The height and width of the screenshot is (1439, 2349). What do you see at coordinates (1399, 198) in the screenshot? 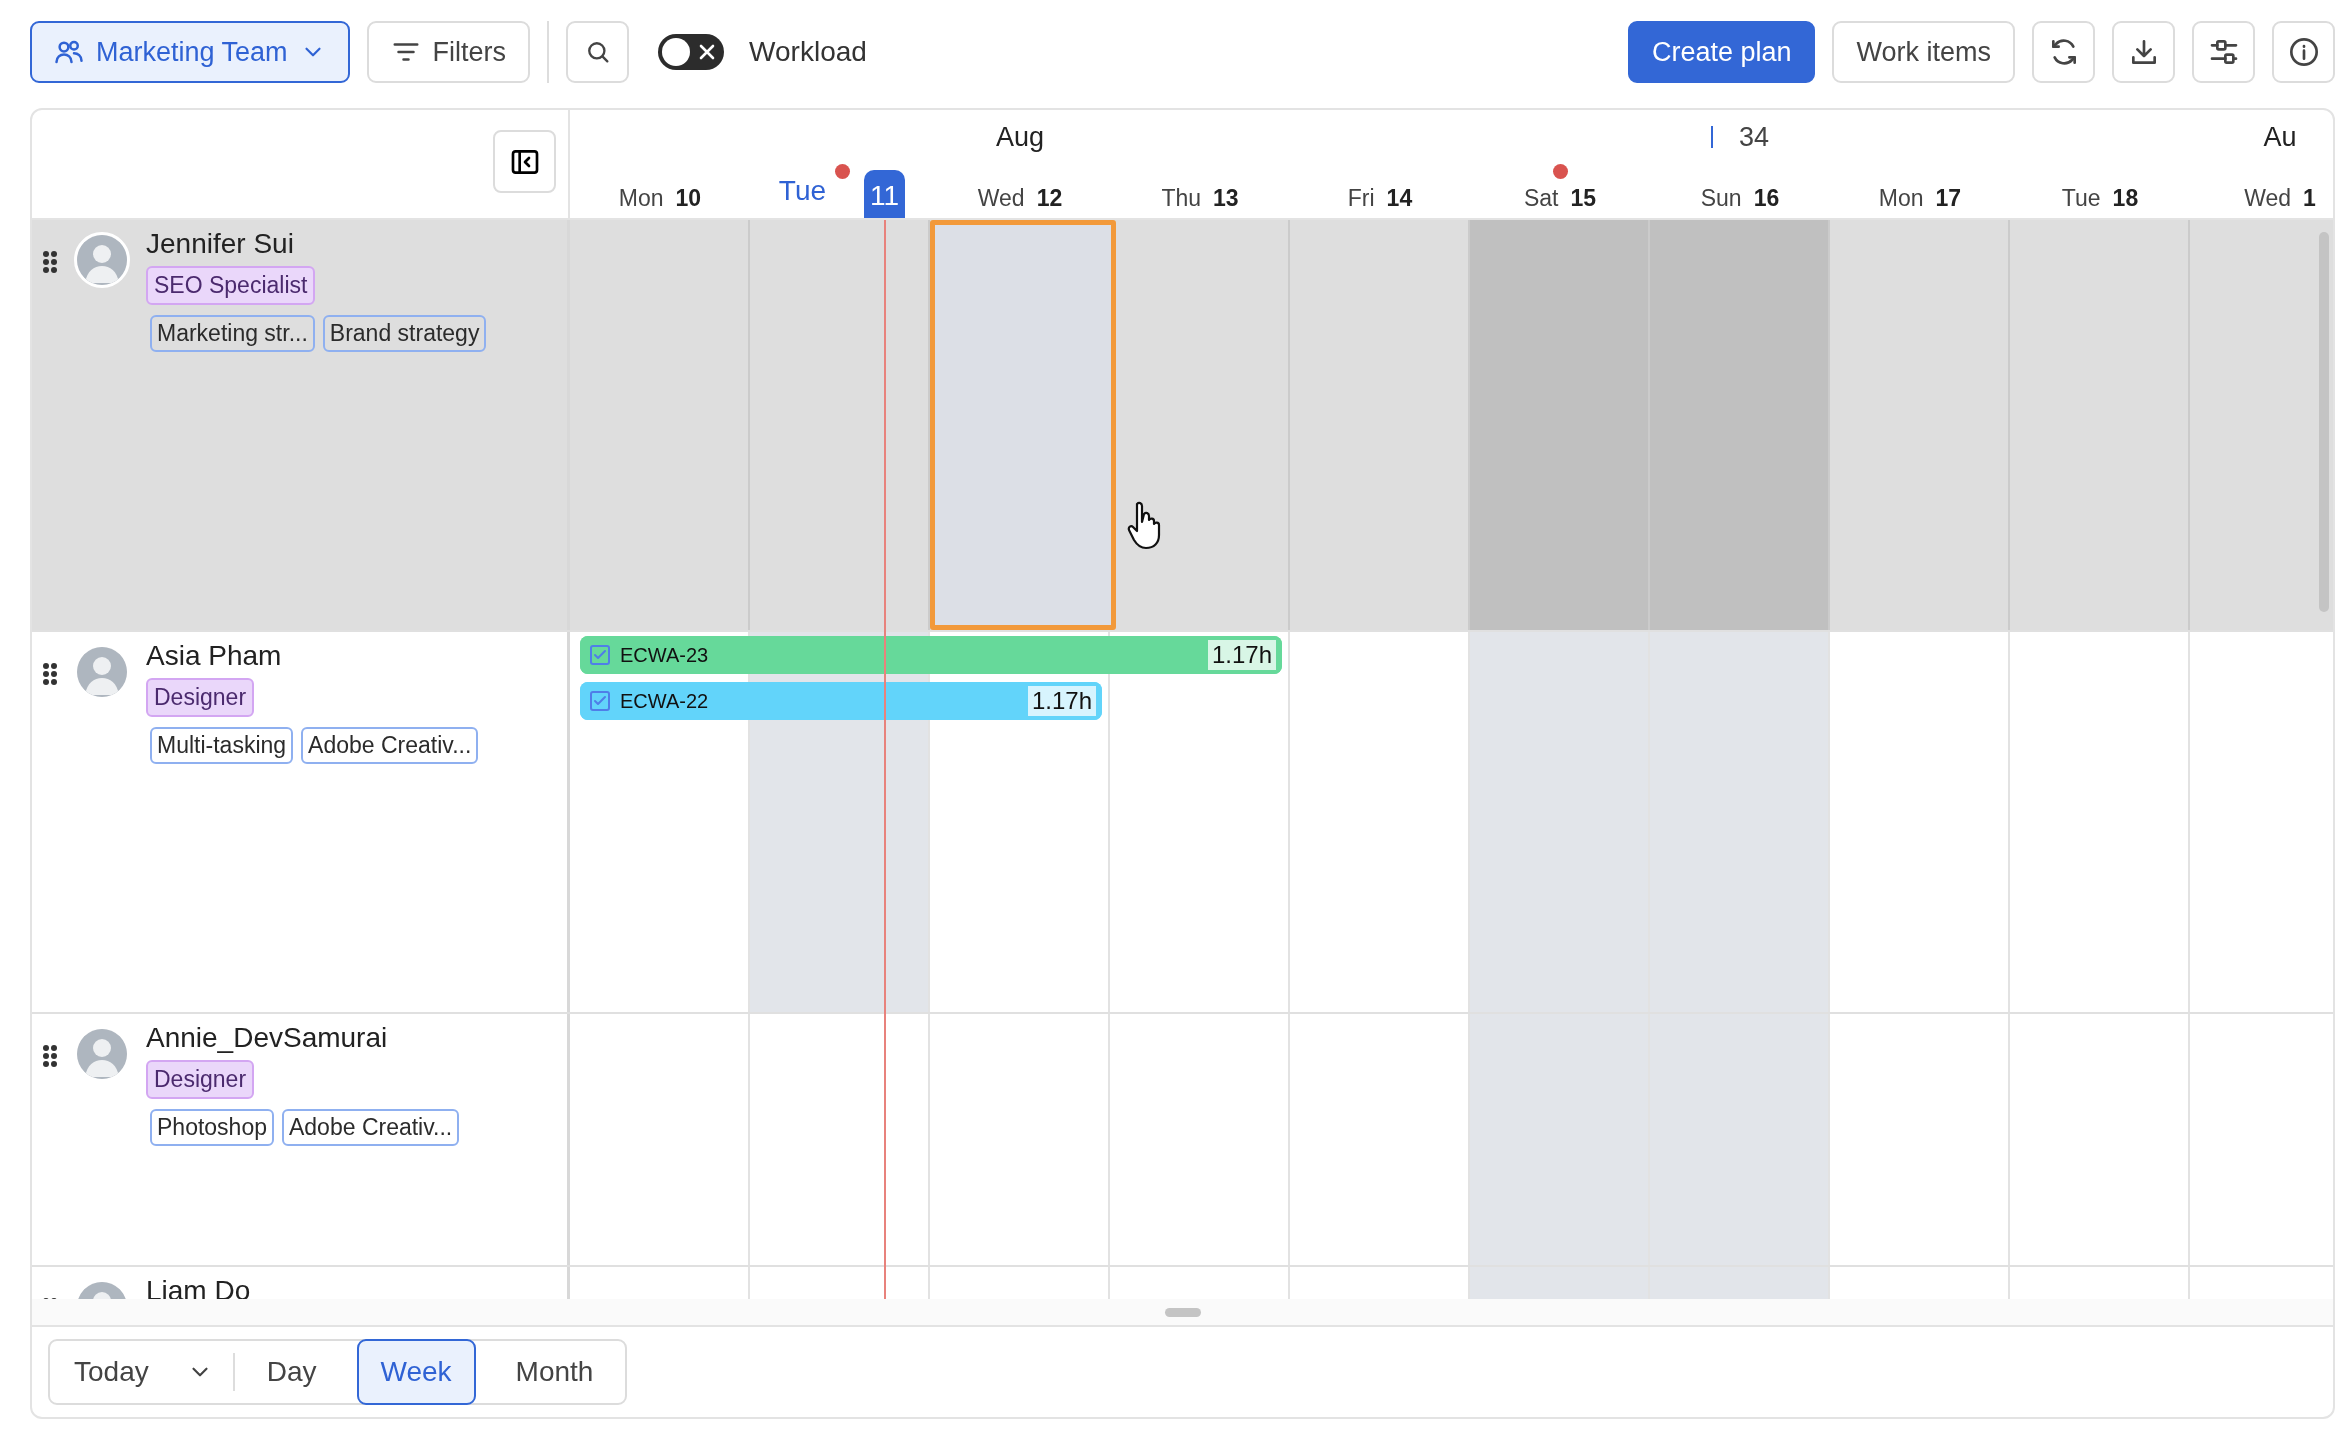
I see `day-number: 14` at bounding box center [1399, 198].